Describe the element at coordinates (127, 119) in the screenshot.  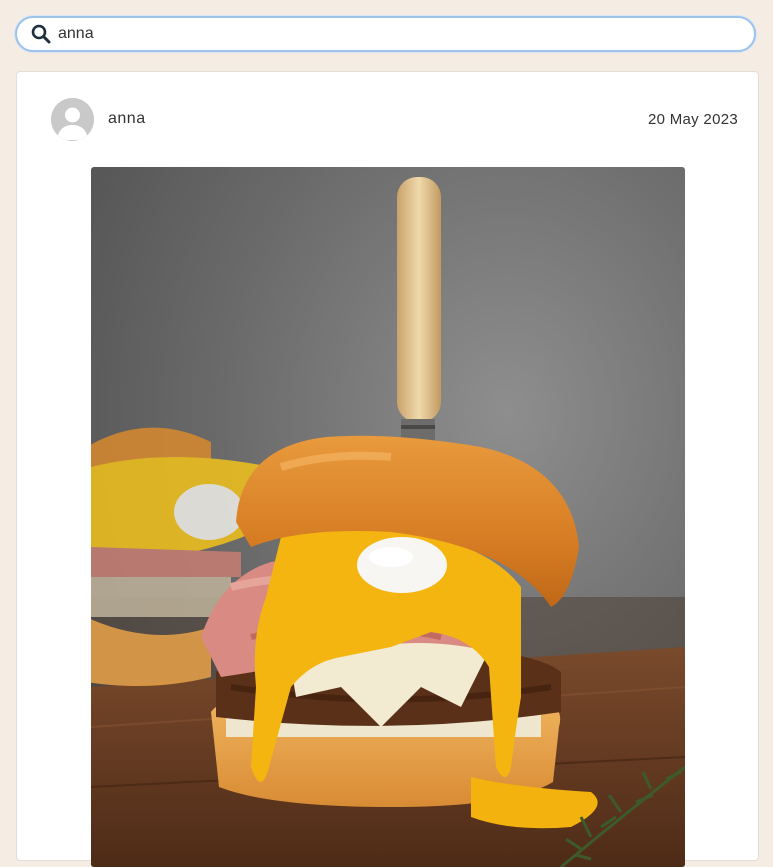
I see `post-username: anna` at that location.